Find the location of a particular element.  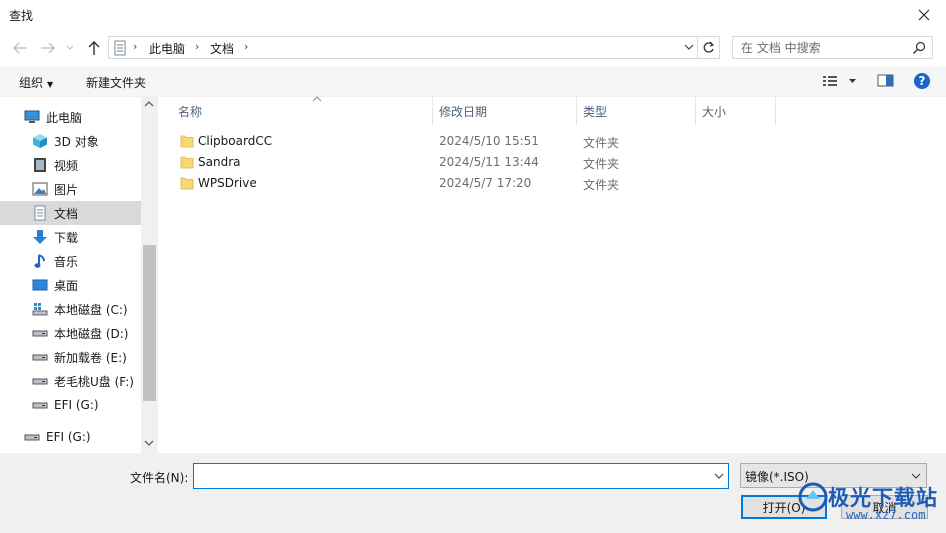

nav-item-music: 音乐 is located at coordinates (70, 261).